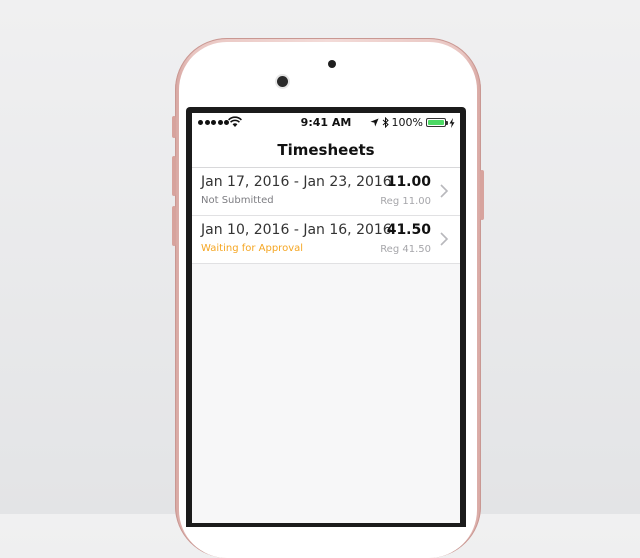 The image size is (640, 558). Describe the element at coordinates (437, 122) in the screenshot. I see `battery-icon` at that location.